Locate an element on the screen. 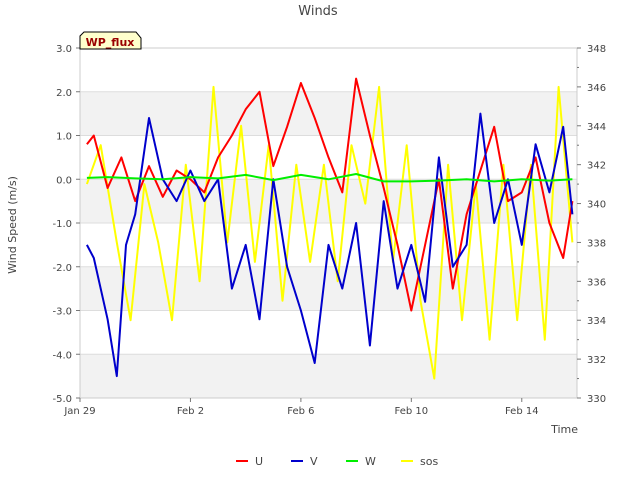 The height and width of the screenshot is (484, 640). y2-tick-label: 330 is located at coordinates (596, 399).